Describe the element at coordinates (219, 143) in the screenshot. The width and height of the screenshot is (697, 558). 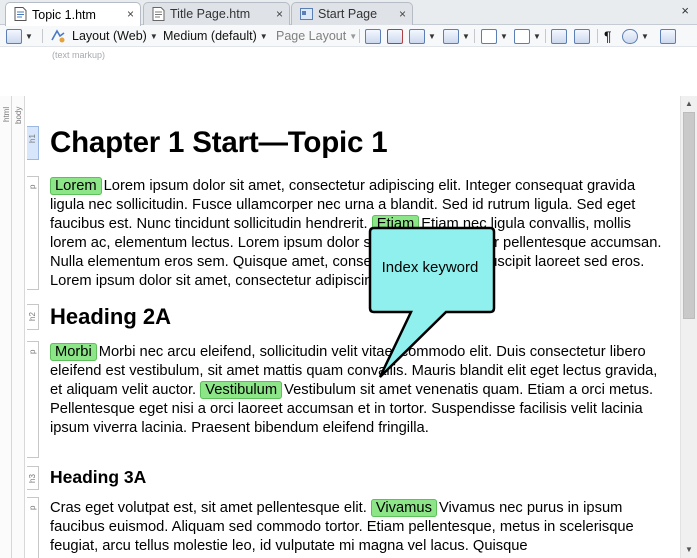
I see `topic-heading-1: Chapter 1 Start—Topic 1` at that location.